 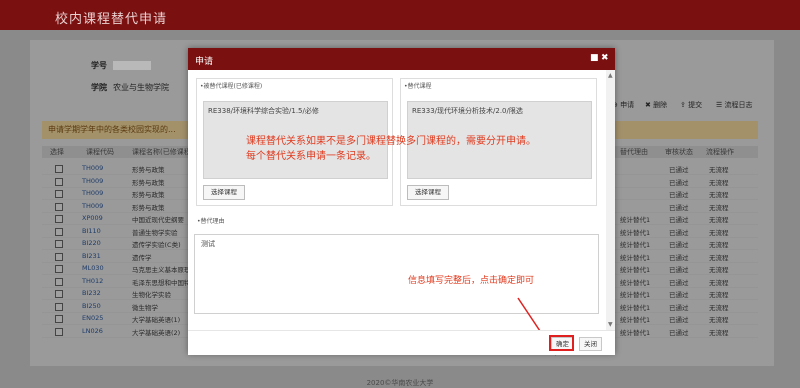 I want to click on row-code: LN026, so click(x=92, y=331).